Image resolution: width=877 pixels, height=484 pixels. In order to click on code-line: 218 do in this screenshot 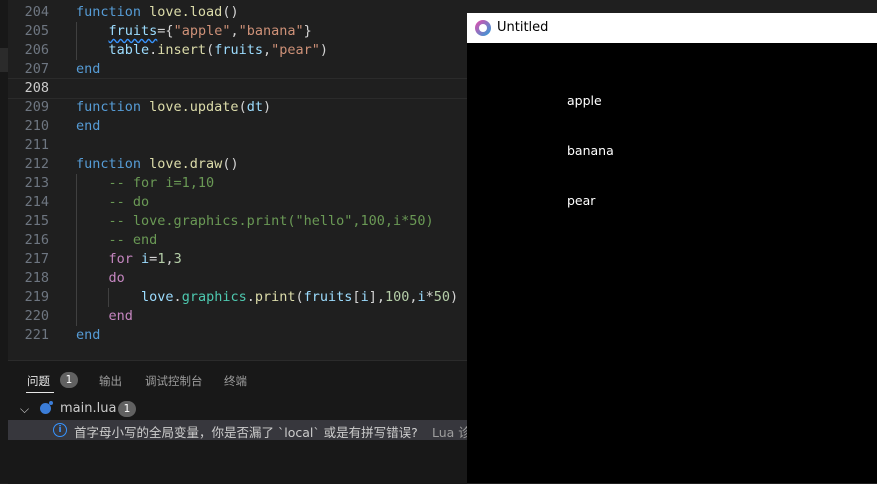, I will do `click(233, 278)`.